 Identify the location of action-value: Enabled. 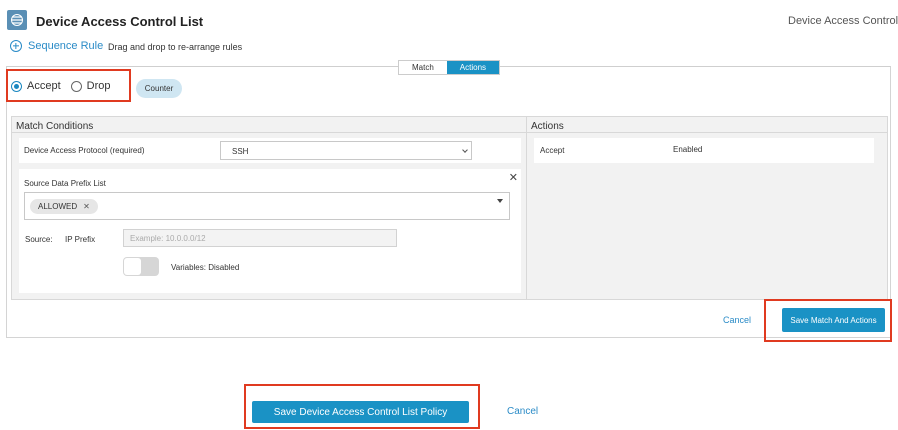
(688, 149).